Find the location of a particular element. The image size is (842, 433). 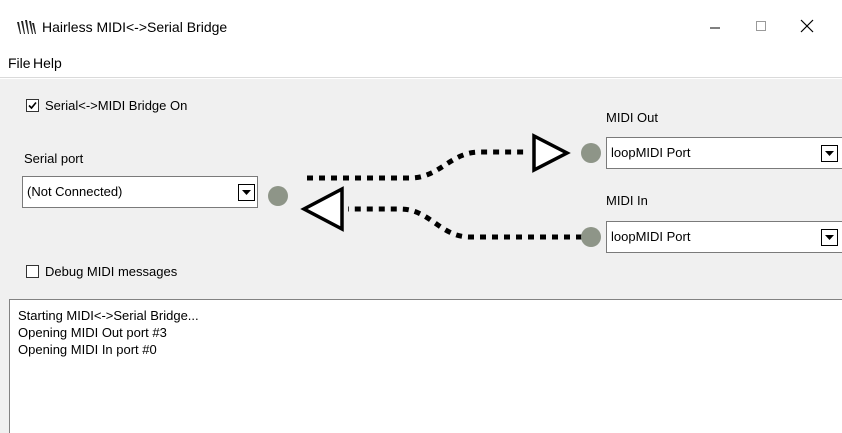

midi-out-arrow-icon is located at coordinates (551, 153).